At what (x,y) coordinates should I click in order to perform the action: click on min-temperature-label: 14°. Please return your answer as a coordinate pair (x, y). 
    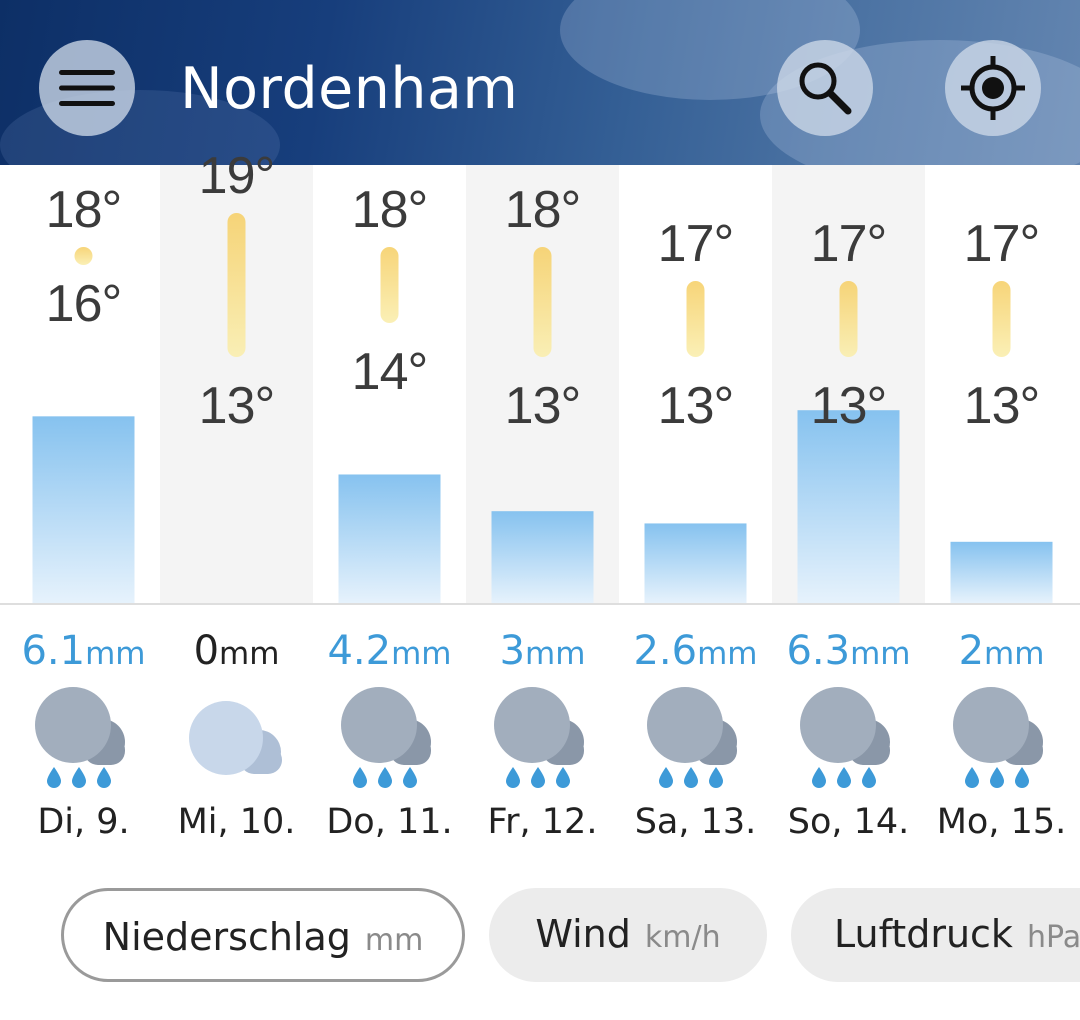
    Looking at the image, I should click on (390, 372).